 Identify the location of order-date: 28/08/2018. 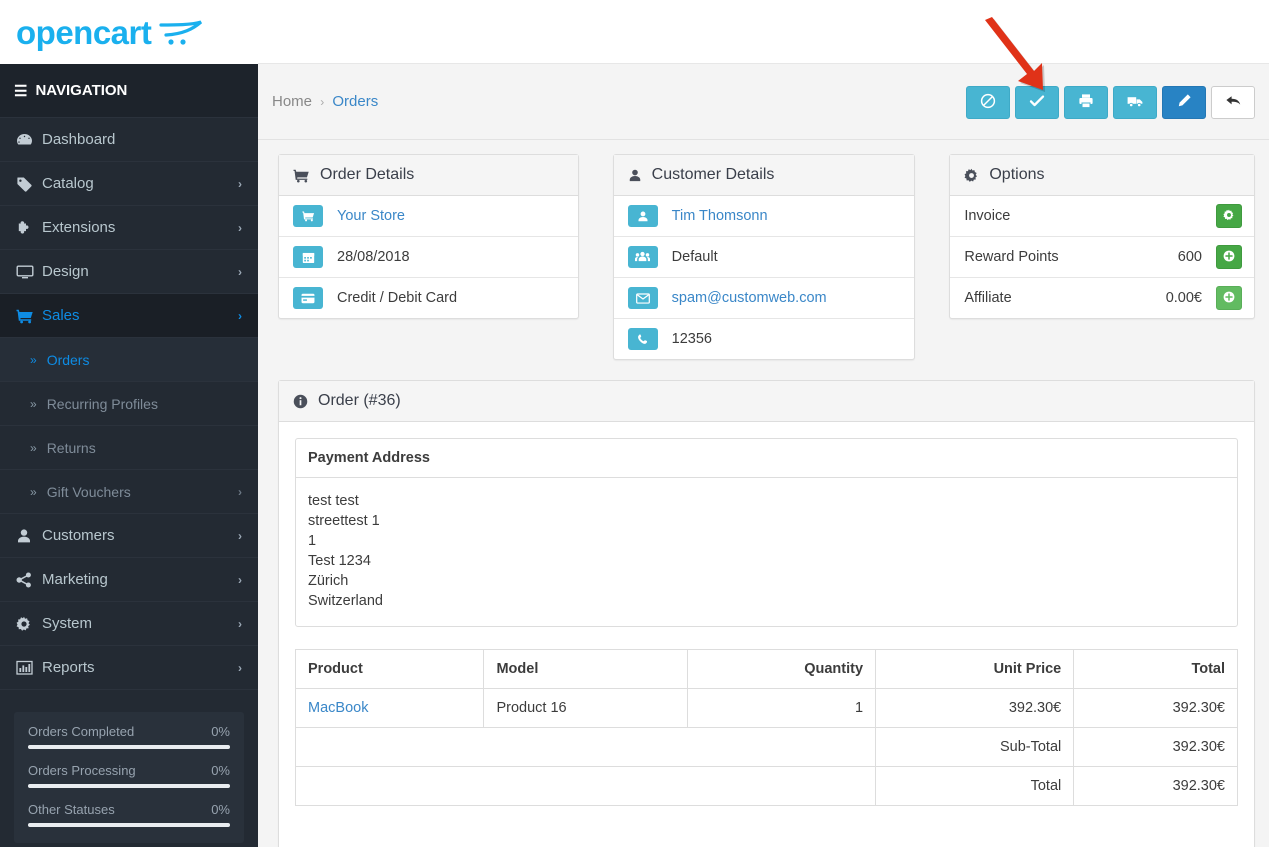
(373, 257).